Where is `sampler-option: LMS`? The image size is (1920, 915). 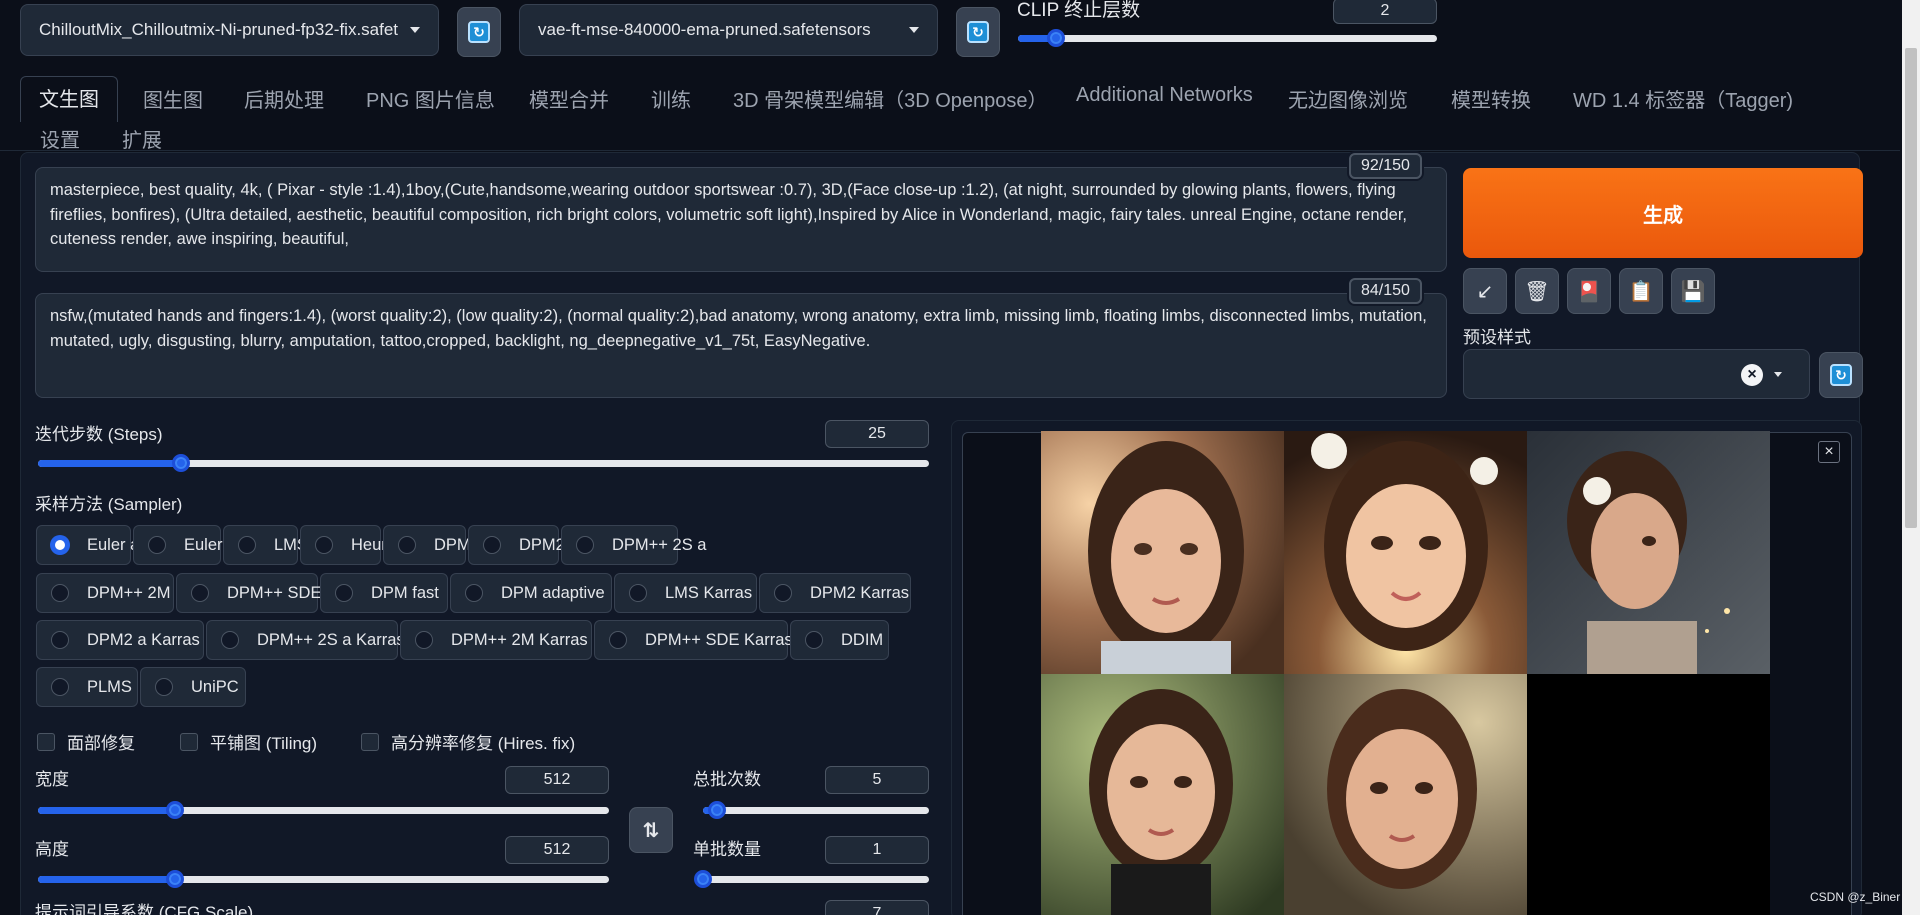 sampler-option: LMS is located at coordinates (265, 545).